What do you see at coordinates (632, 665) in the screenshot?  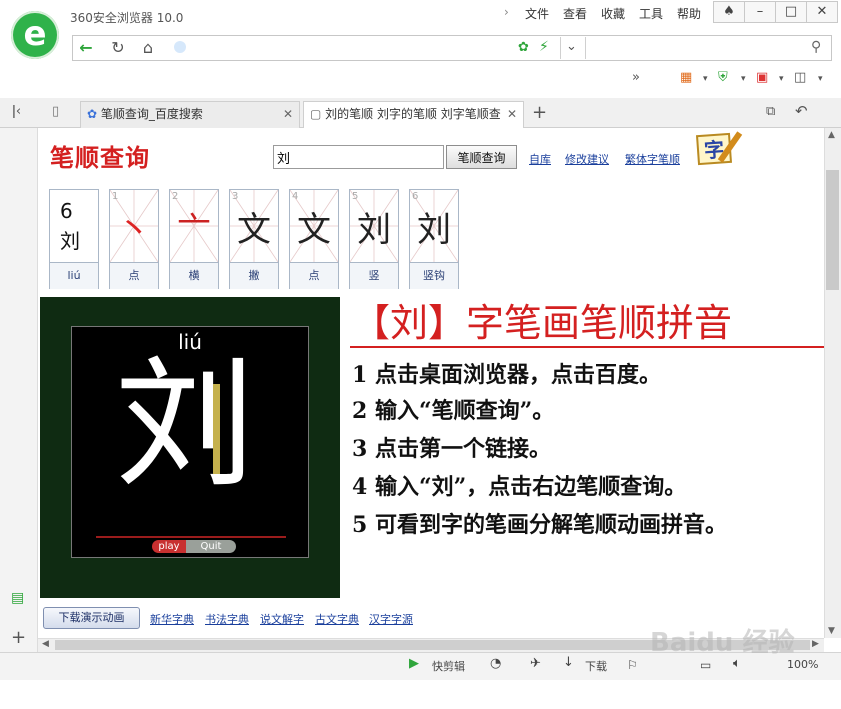 I see `flag-icon: ⚐` at bounding box center [632, 665].